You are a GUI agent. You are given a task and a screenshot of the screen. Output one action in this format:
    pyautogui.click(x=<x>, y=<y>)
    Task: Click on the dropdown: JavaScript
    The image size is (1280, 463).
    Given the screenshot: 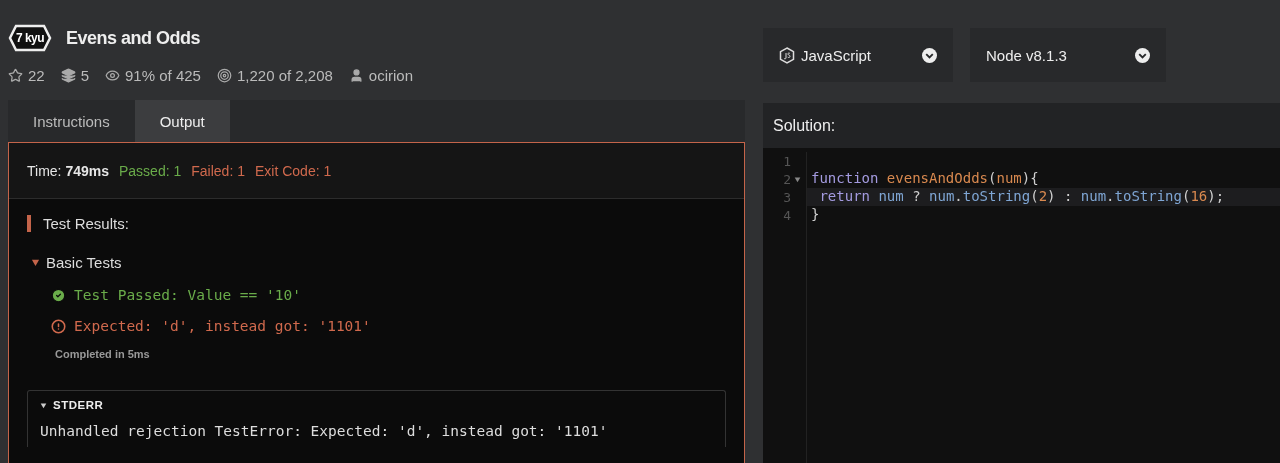 What is the action you would take?
    pyautogui.click(x=858, y=55)
    